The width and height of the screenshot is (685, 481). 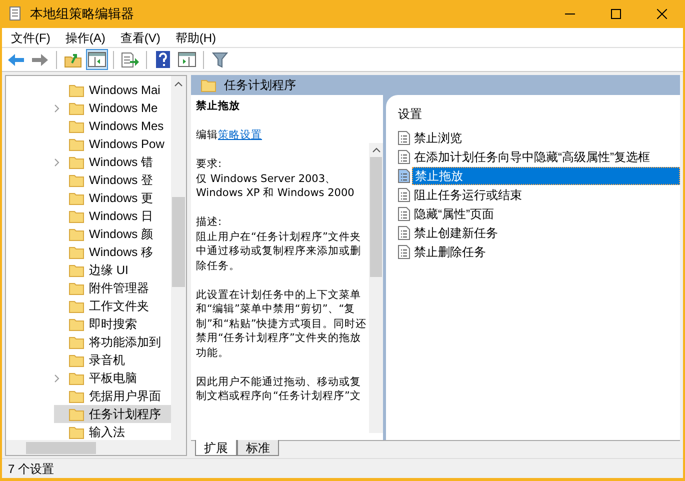 I want to click on description-text: 中通过移动或复制程序来添加或删, so click(x=278, y=251).